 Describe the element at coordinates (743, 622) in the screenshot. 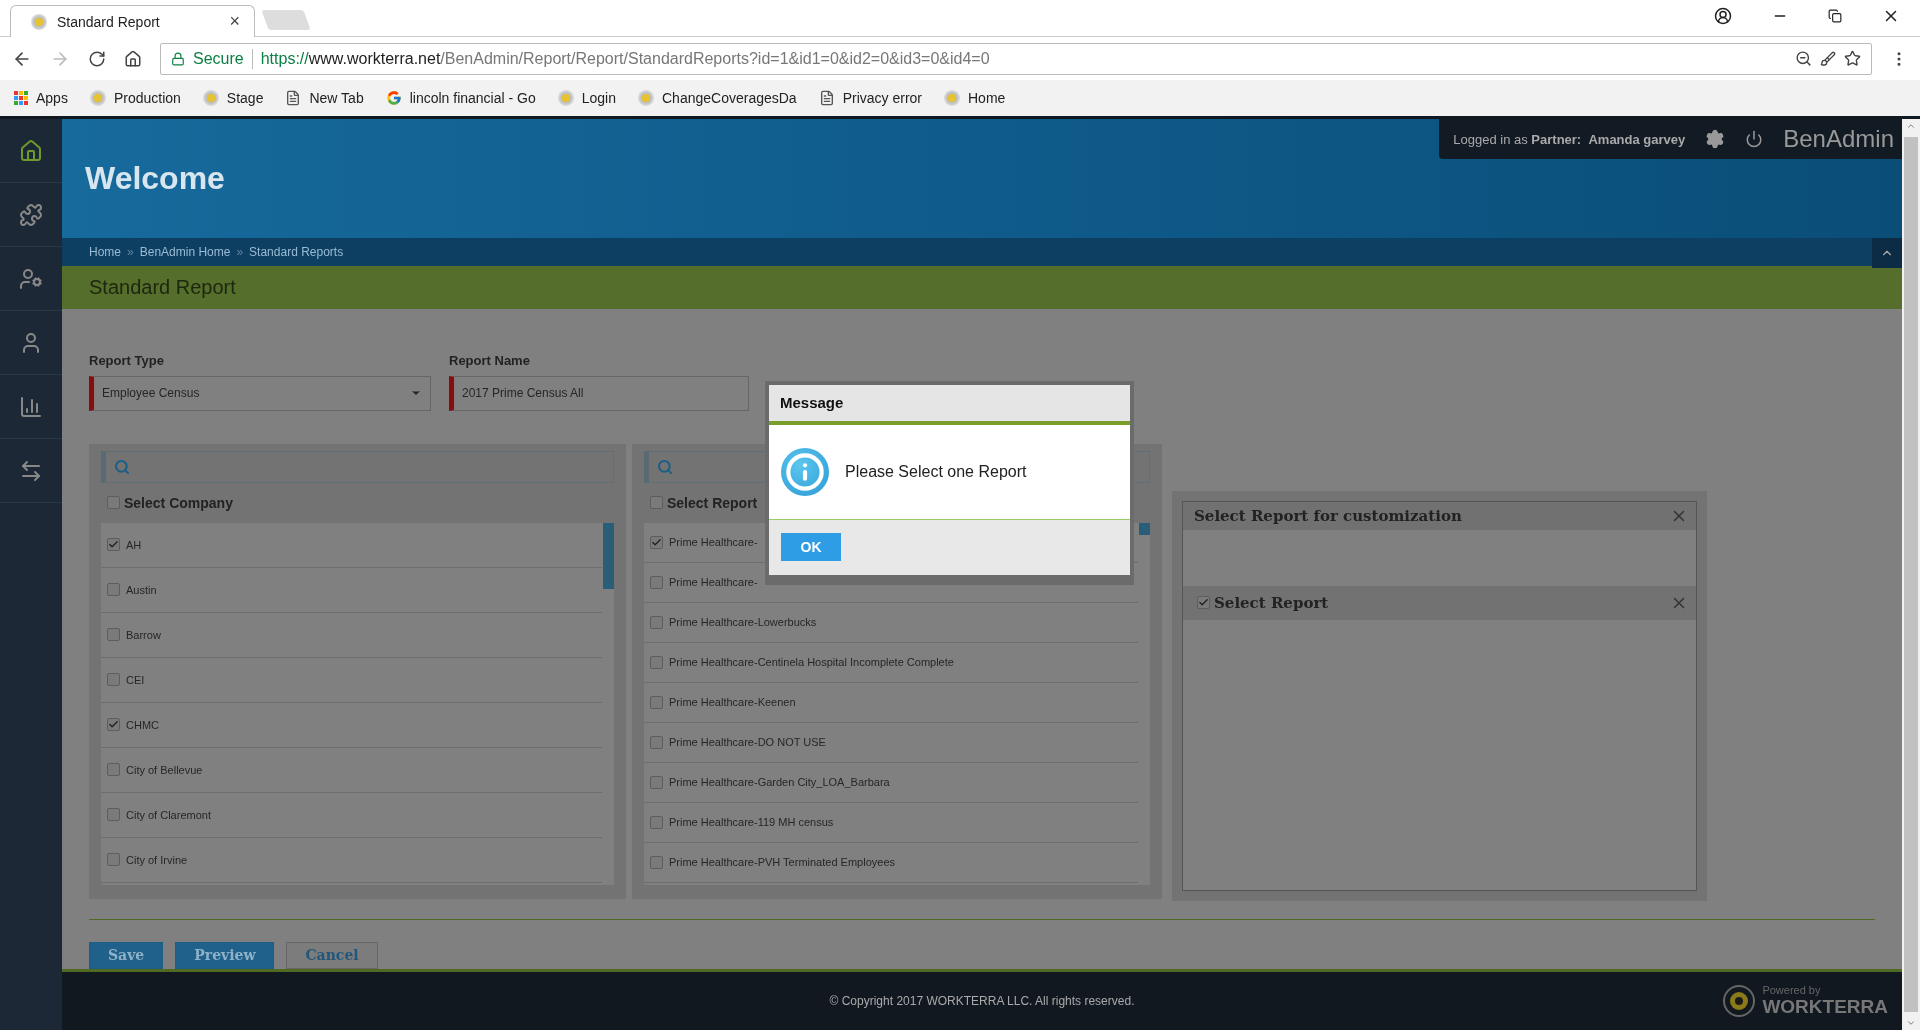

I see `list-item-label: Prime Healthcare-Lowerbucks` at that location.